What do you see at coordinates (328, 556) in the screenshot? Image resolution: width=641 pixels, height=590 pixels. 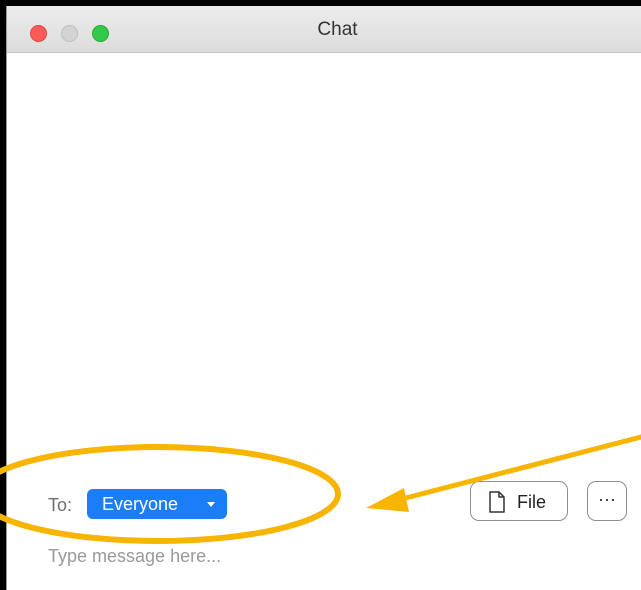 I see `message-input` at bounding box center [328, 556].